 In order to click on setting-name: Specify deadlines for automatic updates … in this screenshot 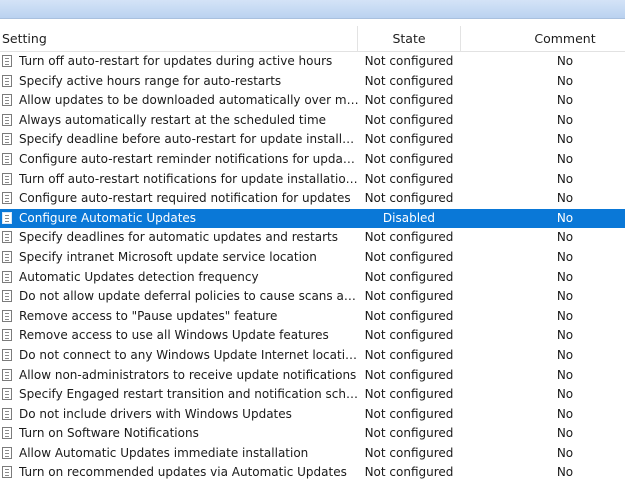, I will do `click(178, 237)`.